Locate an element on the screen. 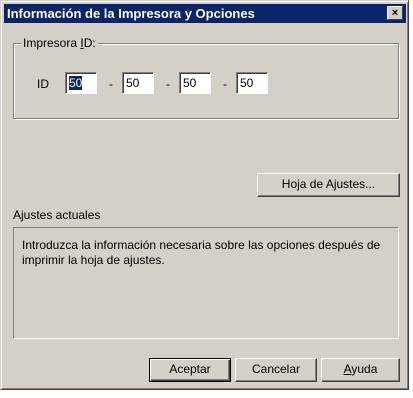  close-icon: × is located at coordinates (395, 13).